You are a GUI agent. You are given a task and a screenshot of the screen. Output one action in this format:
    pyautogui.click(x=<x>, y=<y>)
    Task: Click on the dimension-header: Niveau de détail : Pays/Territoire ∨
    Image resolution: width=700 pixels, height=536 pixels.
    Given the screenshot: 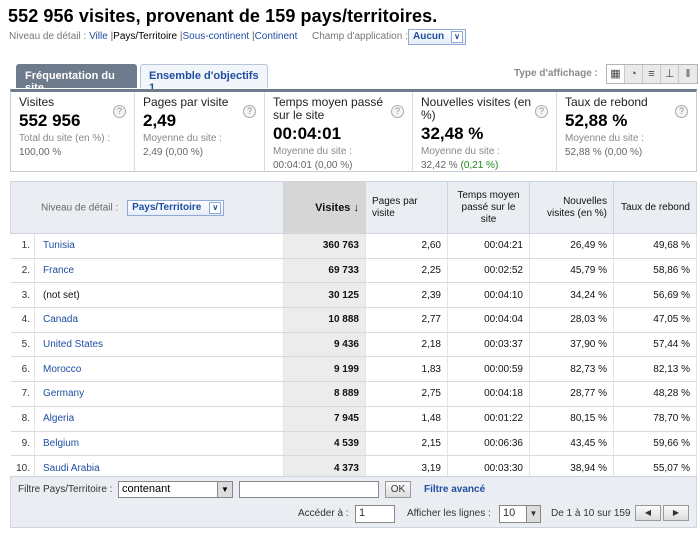 What is the action you would take?
    pyautogui.click(x=147, y=207)
    